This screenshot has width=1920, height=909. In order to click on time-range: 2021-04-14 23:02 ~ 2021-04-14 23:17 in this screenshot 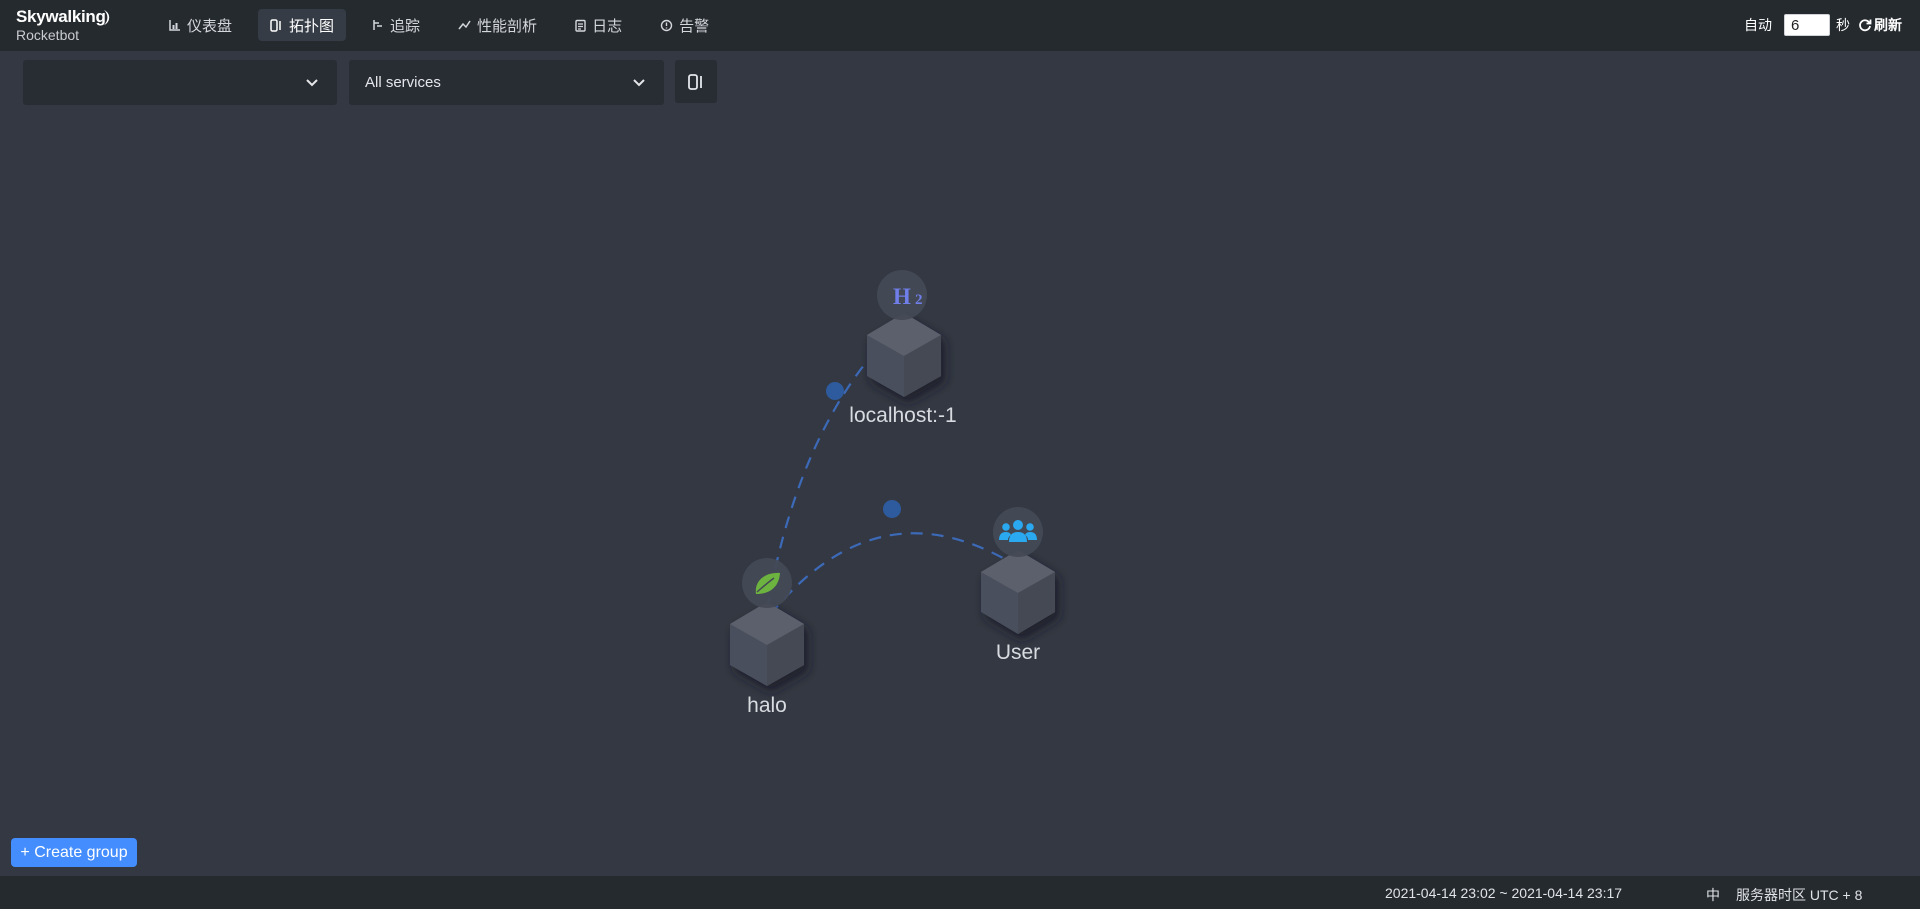, I will do `click(1503, 893)`.